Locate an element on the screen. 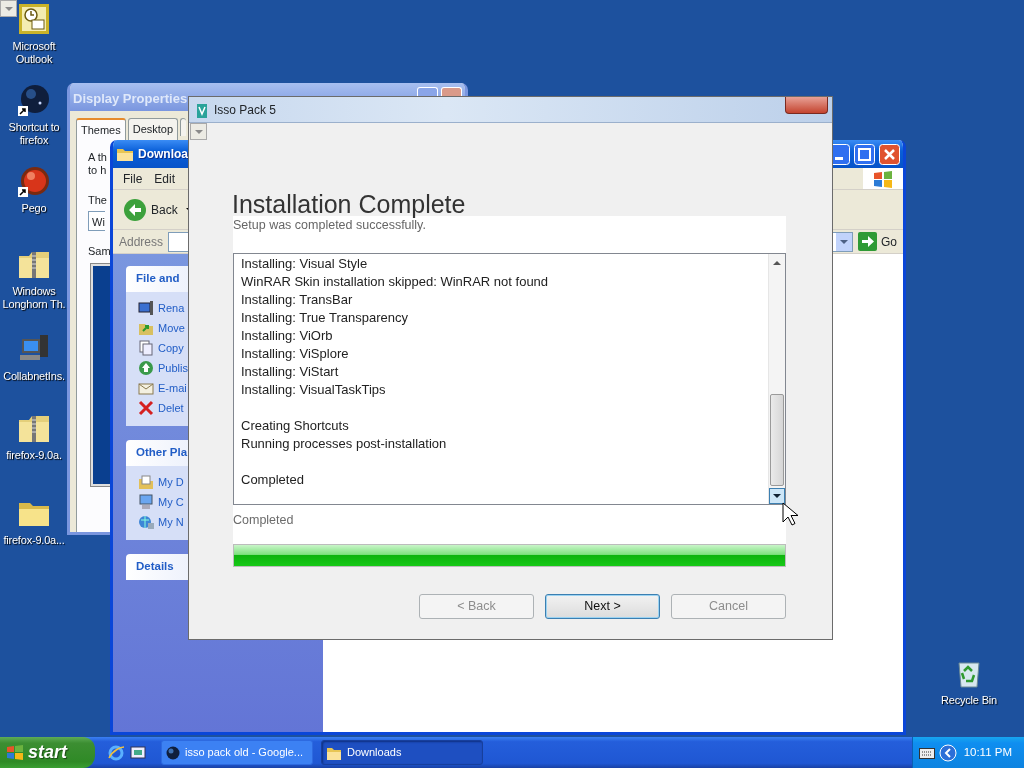  clock-text: 10:11 PM is located at coordinates (987, 752).